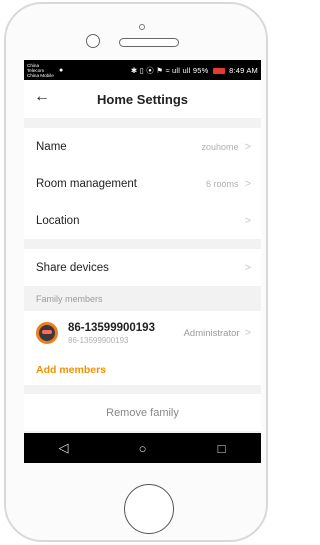 This screenshot has width=320, height=545. Describe the element at coordinates (142, 146) in the screenshot. I see `name-row: Name zouhome >` at that location.